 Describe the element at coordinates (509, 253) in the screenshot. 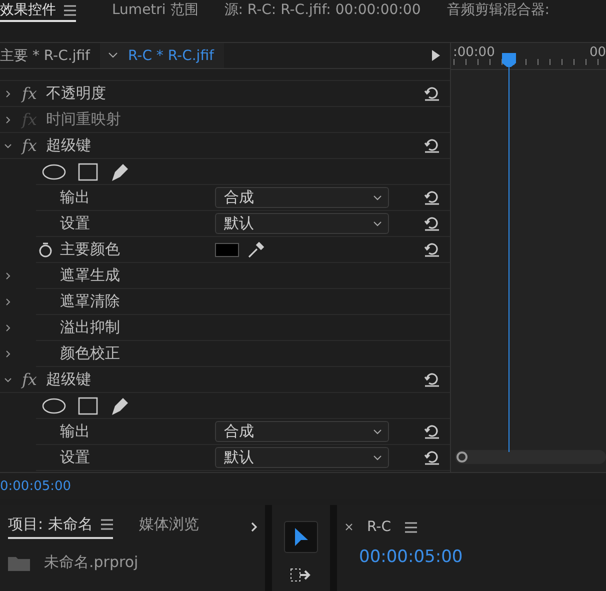

I see `playhead` at that location.